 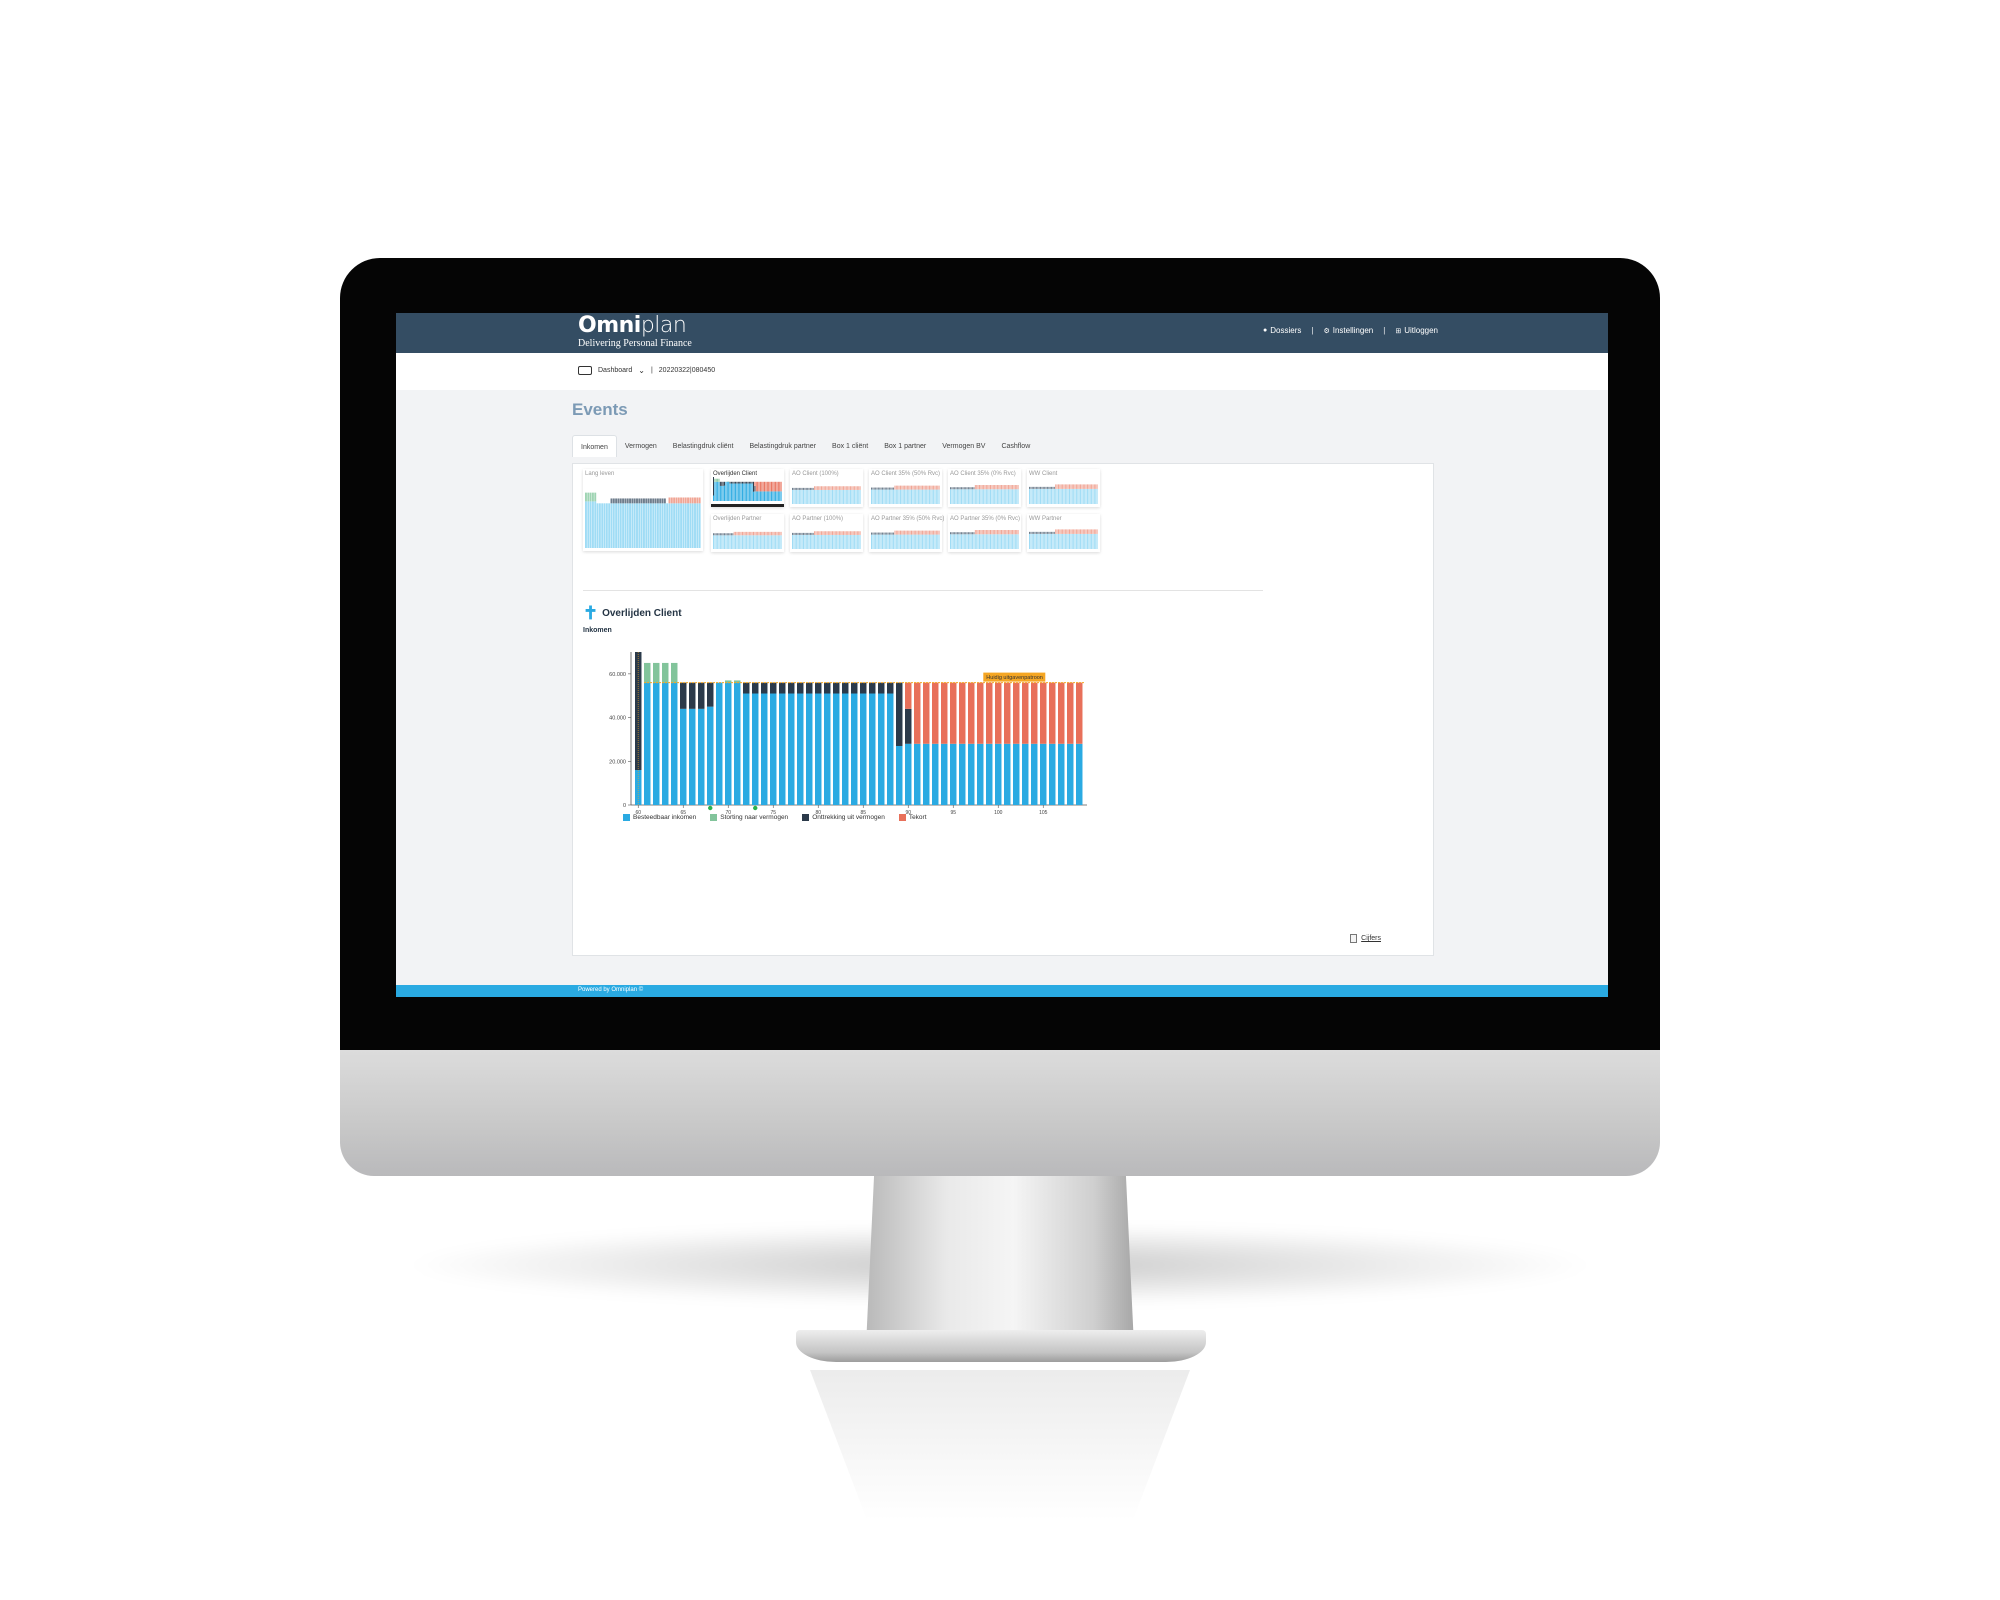 What do you see at coordinates (1015, 446) in the screenshot?
I see `tab-cashflow: Cashflow` at bounding box center [1015, 446].